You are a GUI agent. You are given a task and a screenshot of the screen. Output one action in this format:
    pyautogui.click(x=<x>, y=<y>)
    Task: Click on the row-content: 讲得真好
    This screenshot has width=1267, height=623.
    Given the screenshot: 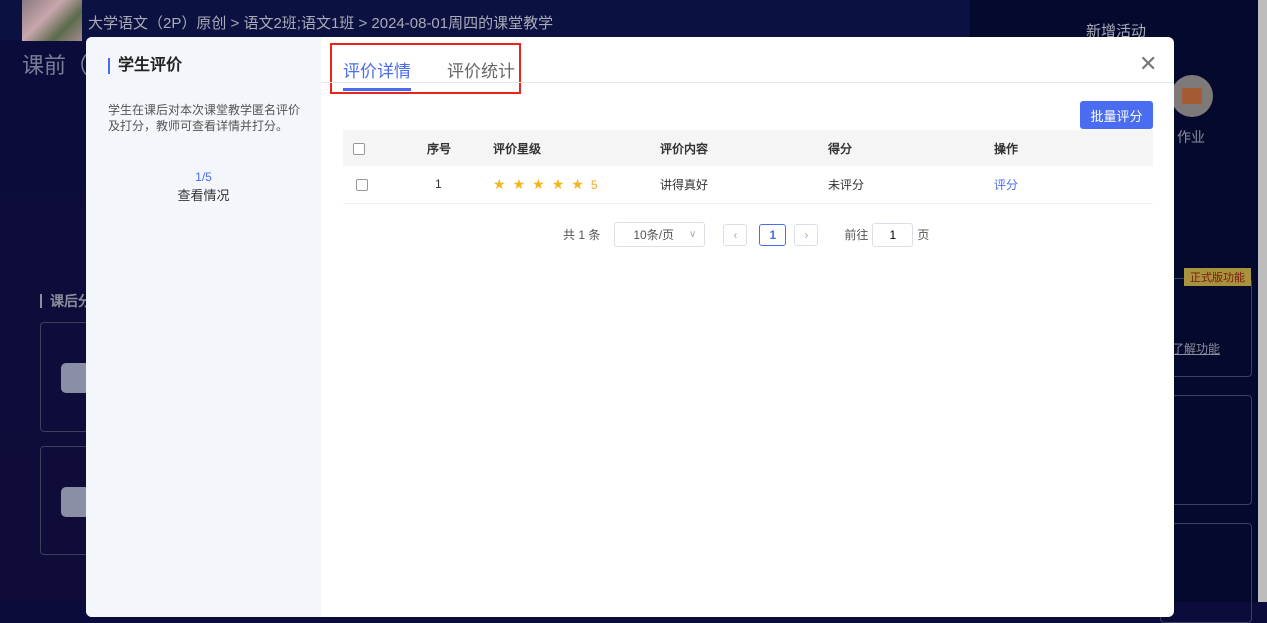 What is the action you would take?
    pyautogui.click(x=744, y=185)
    